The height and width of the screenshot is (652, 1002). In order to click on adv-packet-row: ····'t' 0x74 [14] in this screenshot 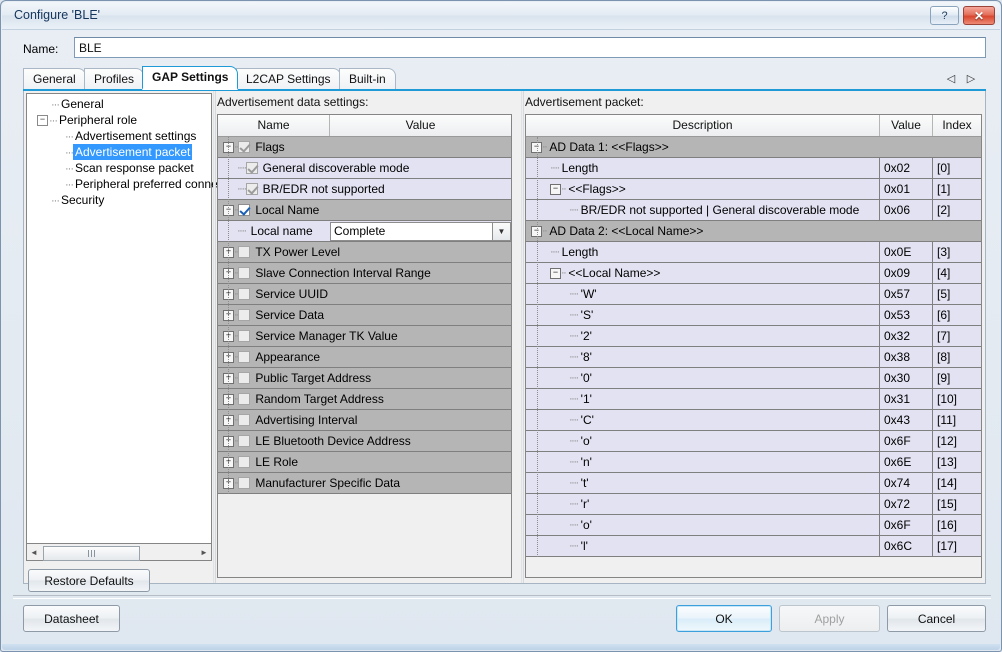, I will do `click(753, 483)`.